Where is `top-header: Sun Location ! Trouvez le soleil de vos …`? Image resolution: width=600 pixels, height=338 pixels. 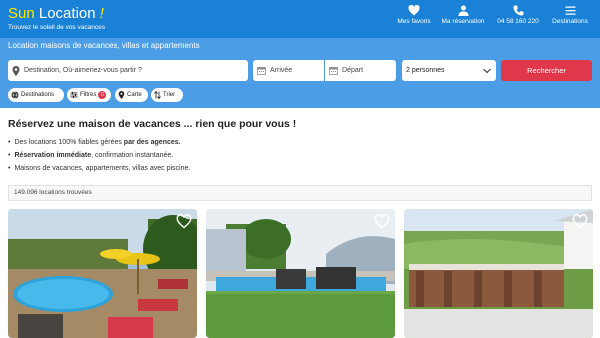 top-header: Sun Location ! Trouvez le soleil de vos … is located at coordinates (300, 19).